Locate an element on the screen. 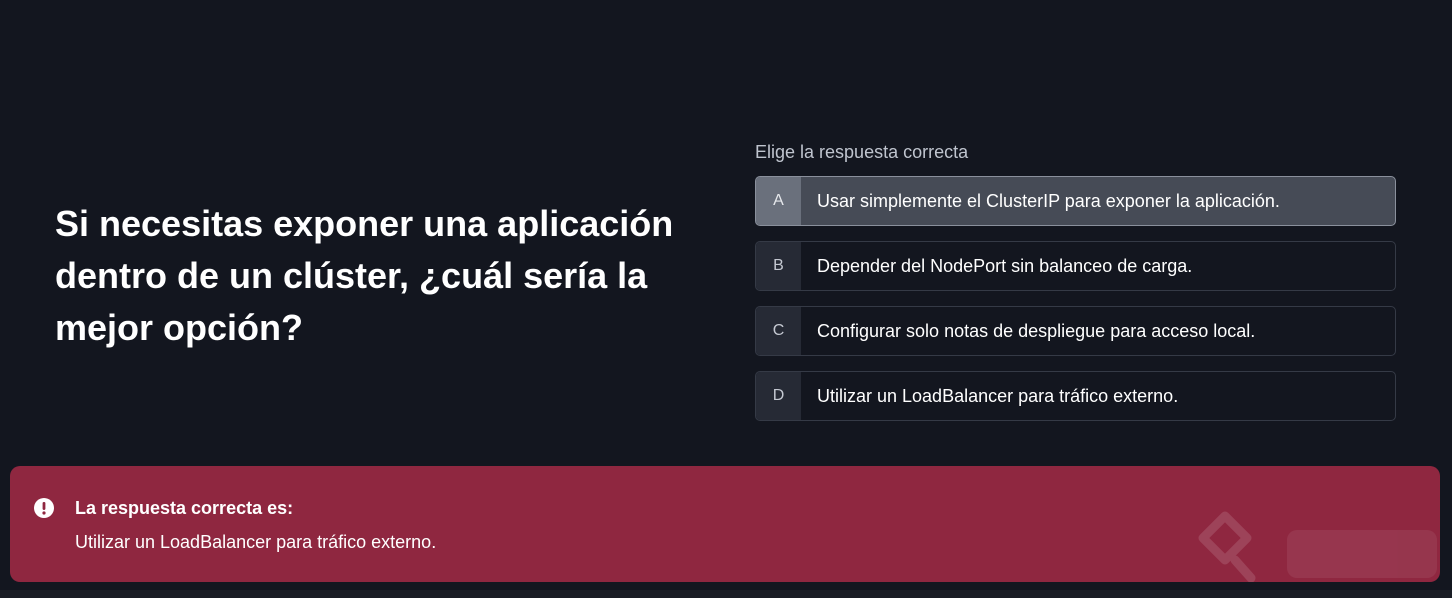 This screenshot has height=598, width=1452. option-letter: D is located at coordinates (778, 396).